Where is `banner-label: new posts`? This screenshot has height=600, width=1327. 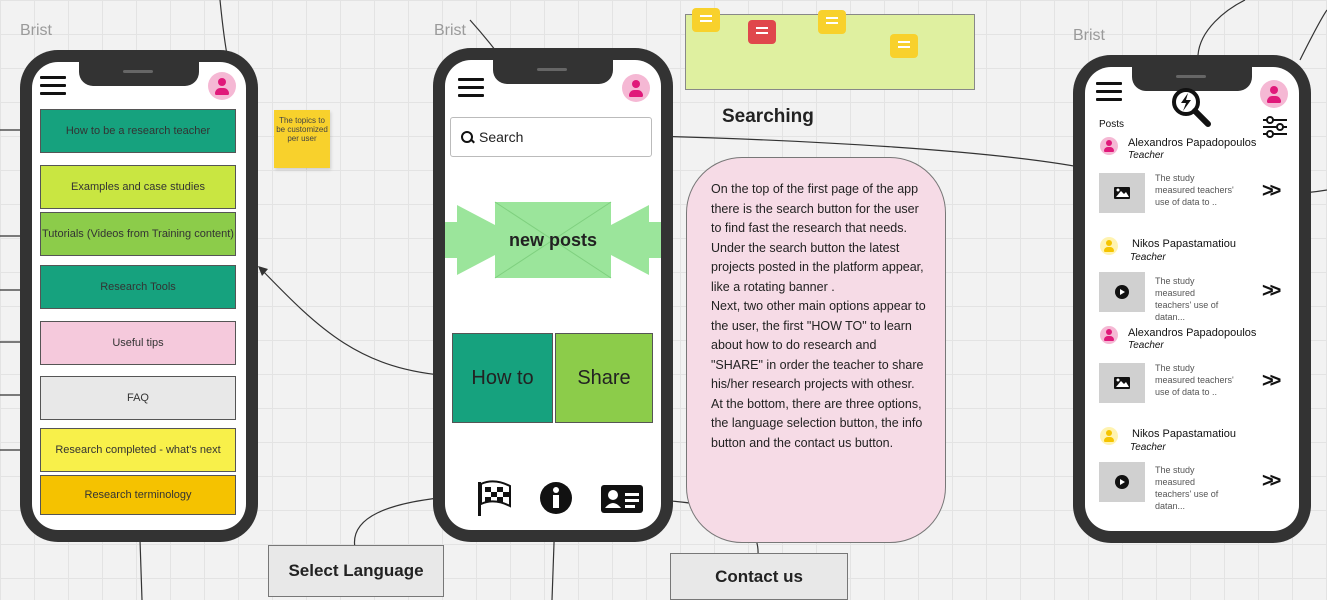
banner-label: new posts is located at coordinates (552, 240).